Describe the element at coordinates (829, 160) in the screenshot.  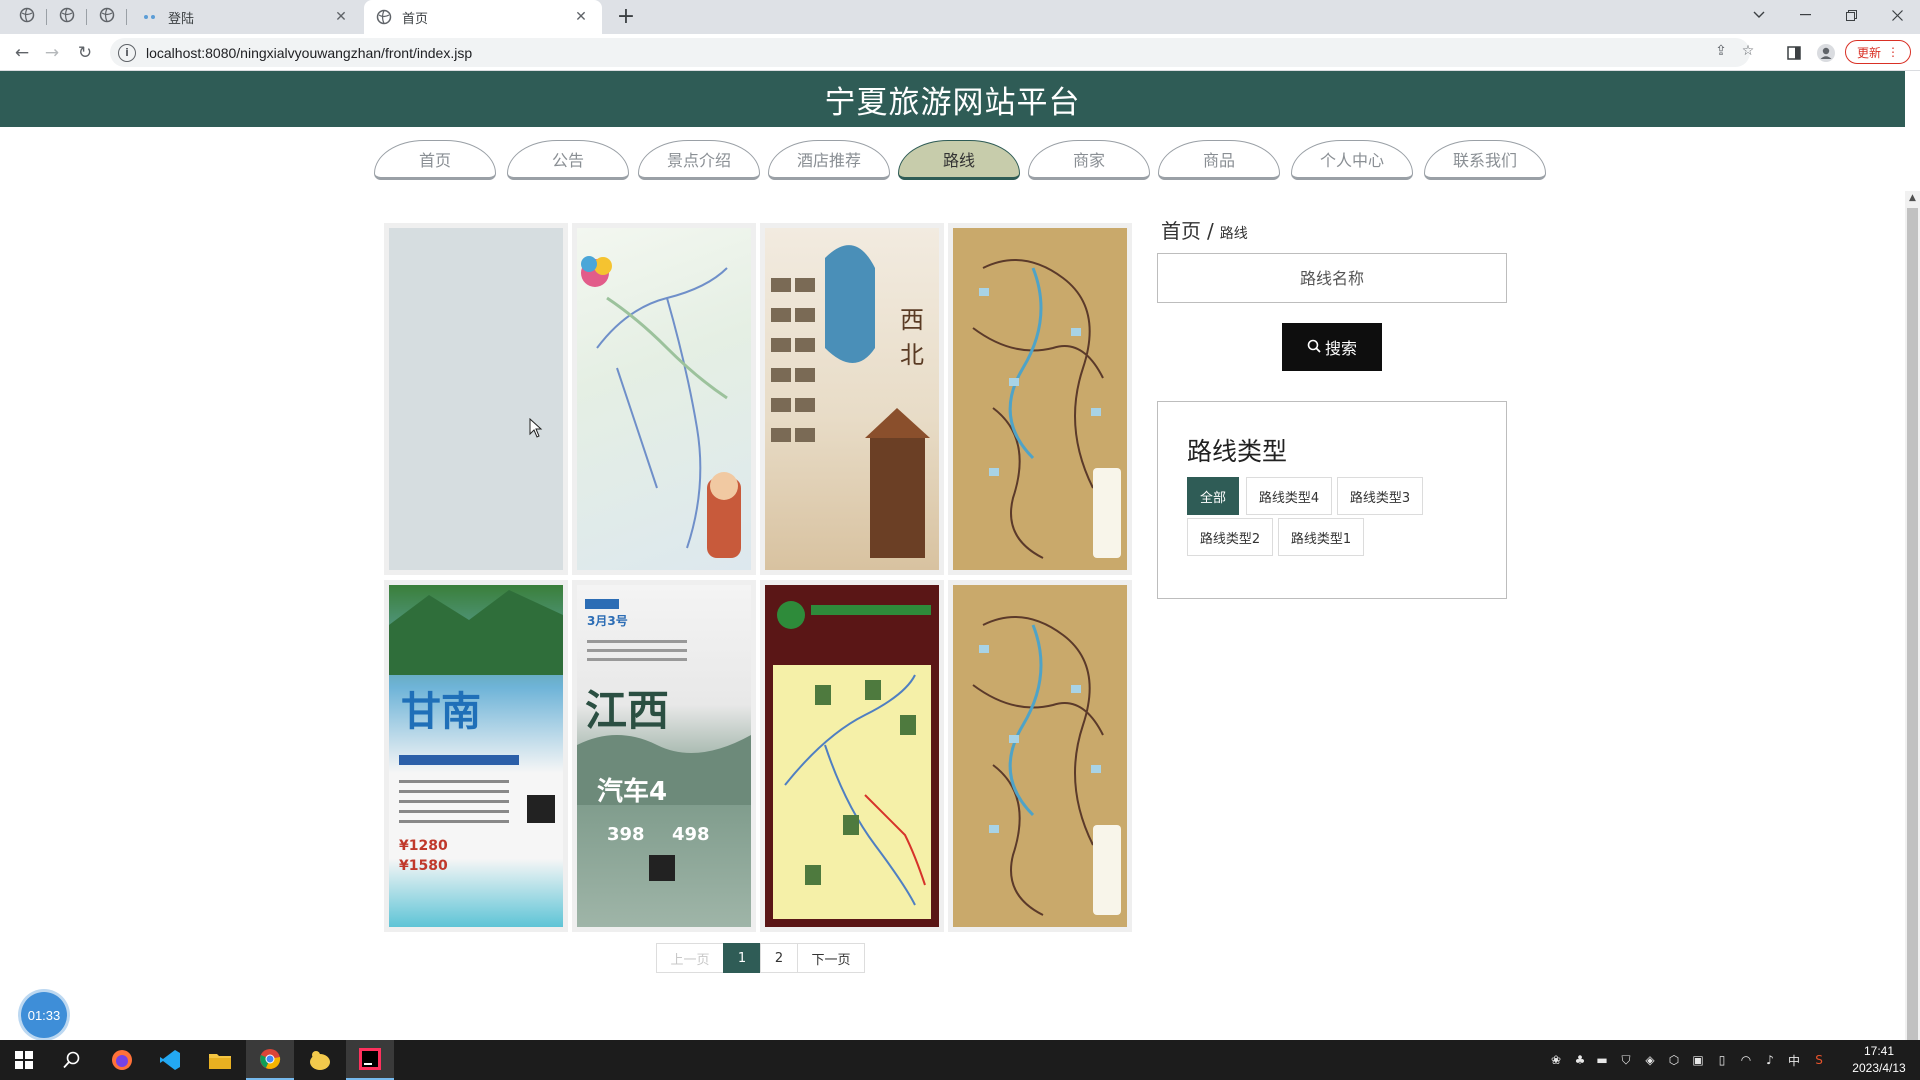
I see `nav-hotels: 酒店推荐` at that location.